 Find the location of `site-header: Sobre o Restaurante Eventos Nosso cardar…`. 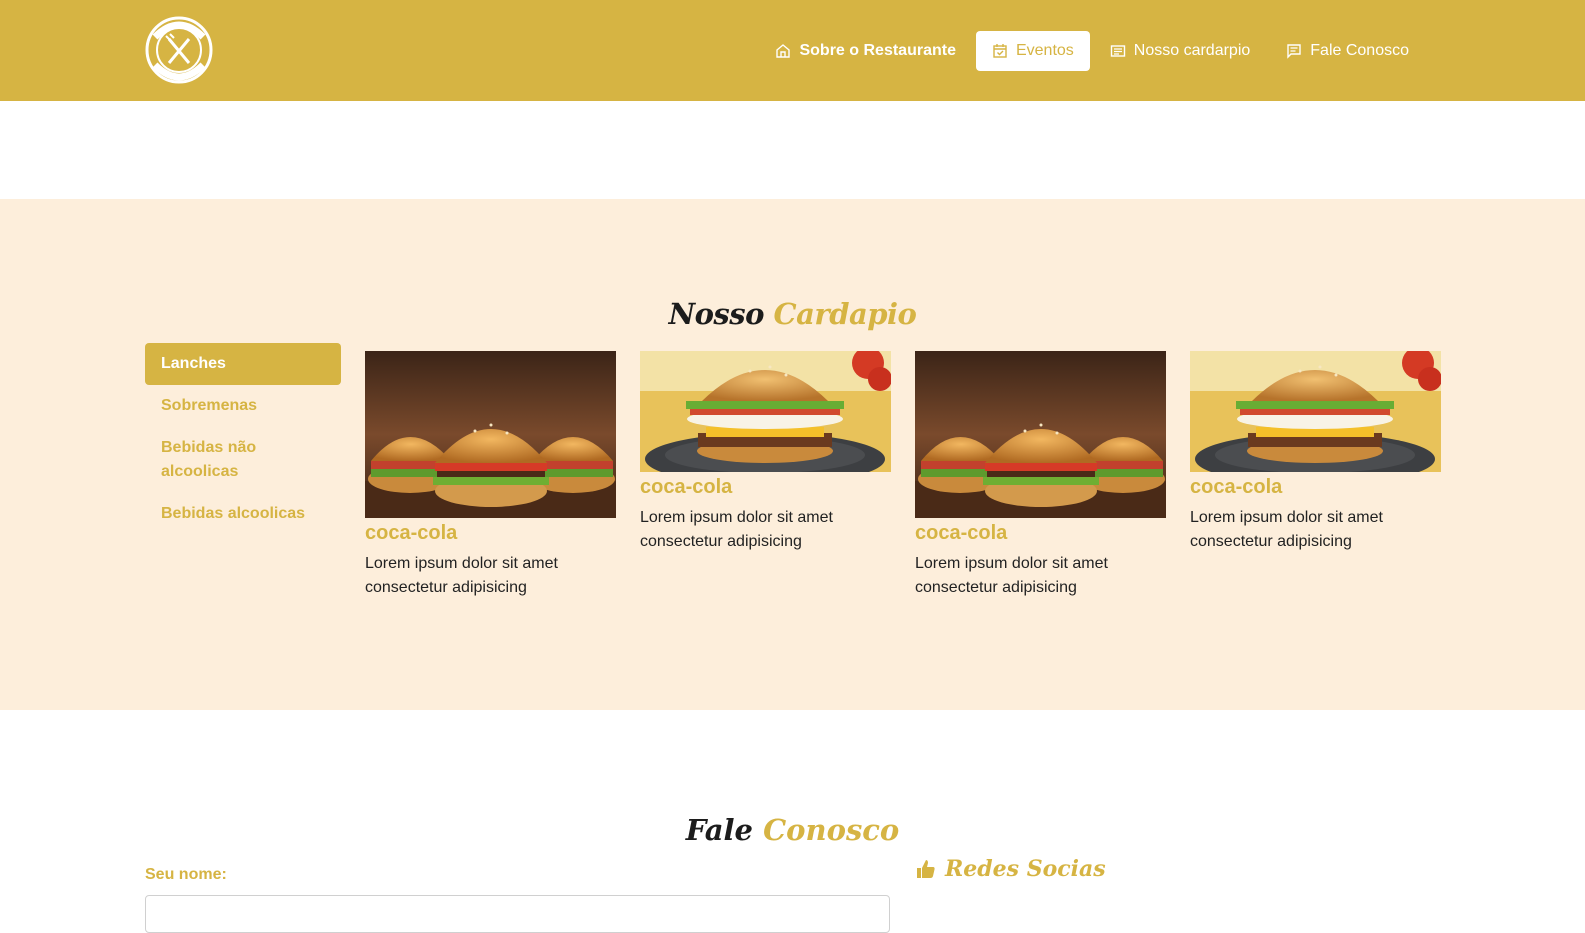

site-header: Sobre o Restaurante Eventos Nosso cardar… is located at coordinates (792, 50).